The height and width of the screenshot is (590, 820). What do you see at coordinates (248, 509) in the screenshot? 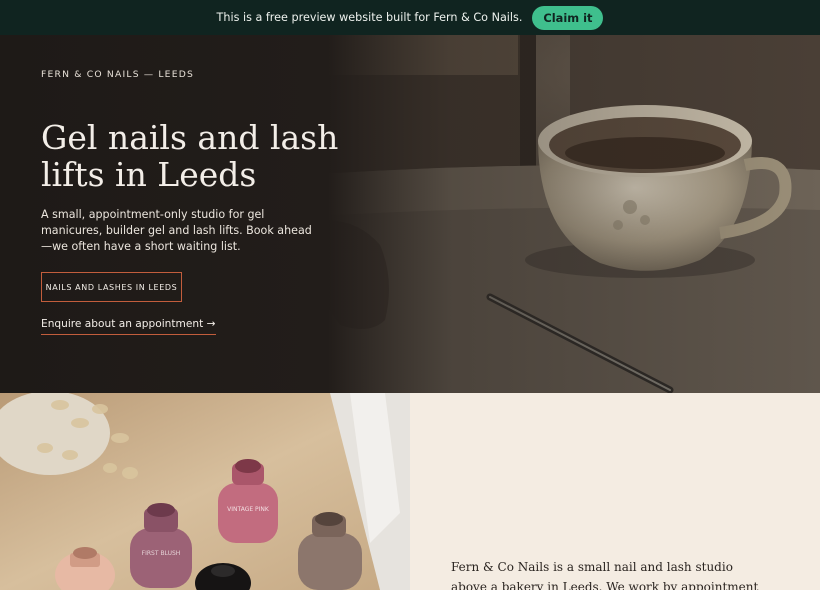
I see `vintage-pink-label: VINTAGE PINK` at bounding box center [248, 509].